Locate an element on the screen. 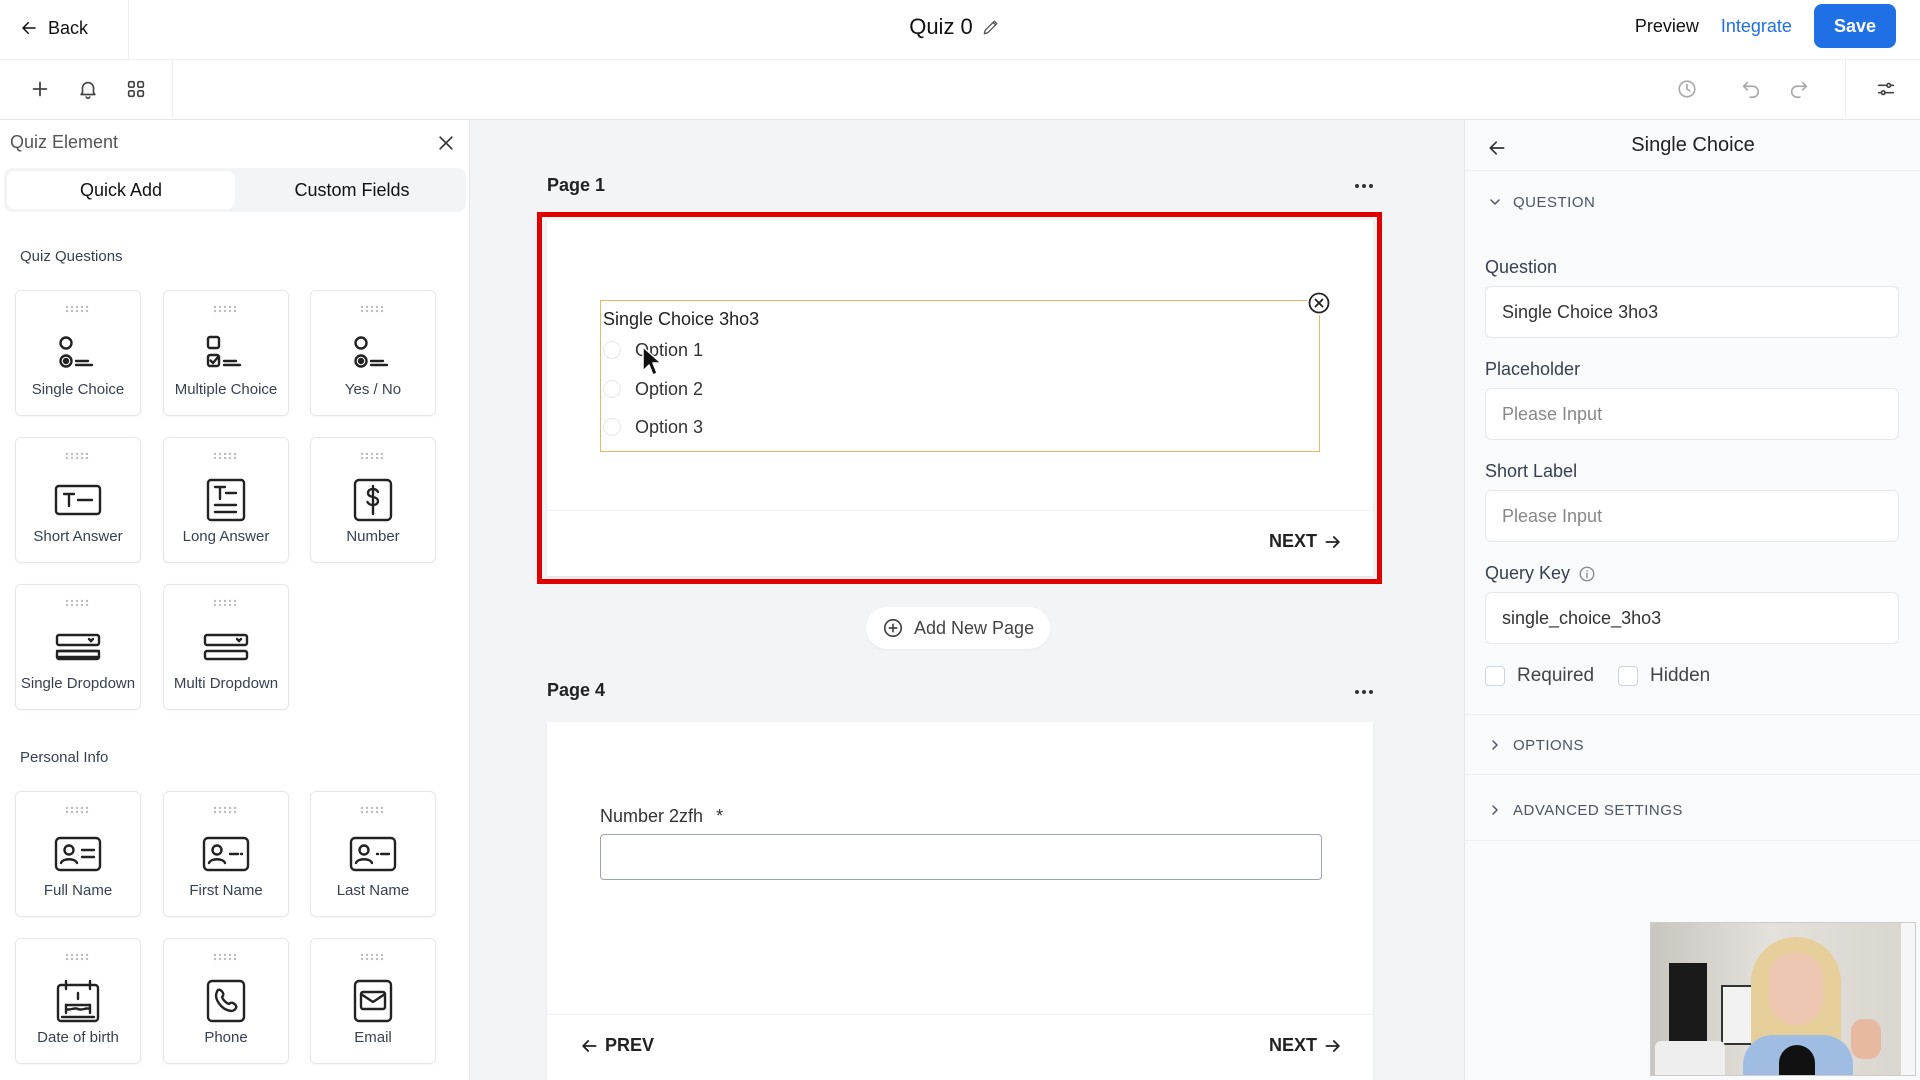  required-mark: * is located at coordinates (720, 816).